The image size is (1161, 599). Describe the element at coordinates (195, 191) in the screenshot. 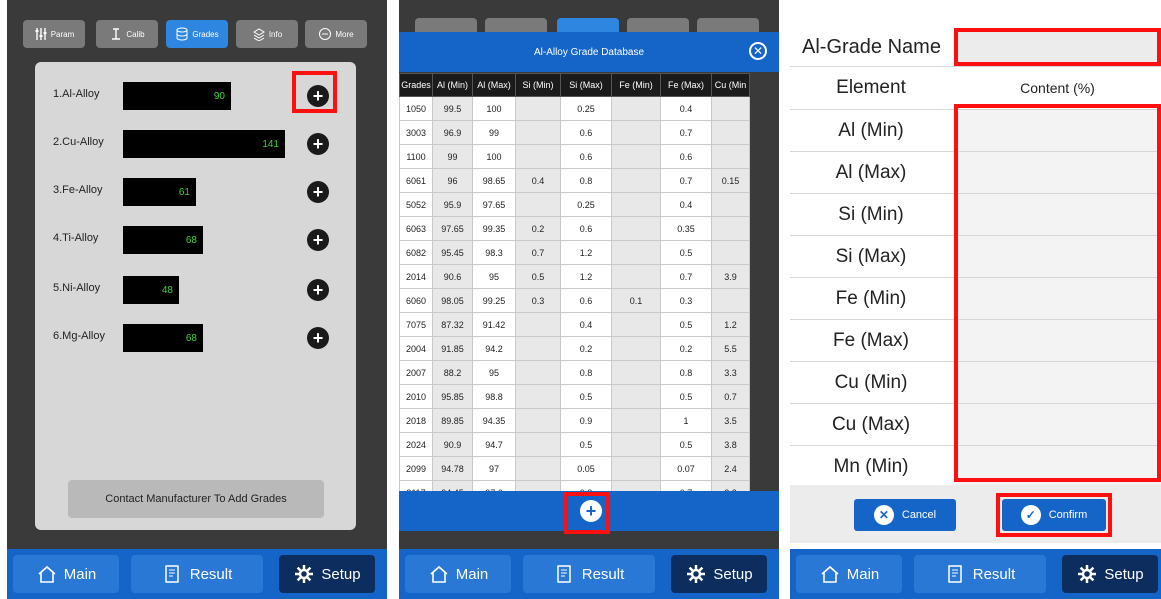

I see `grade-row: 3.Fe-Alloy 61 +` at that location.